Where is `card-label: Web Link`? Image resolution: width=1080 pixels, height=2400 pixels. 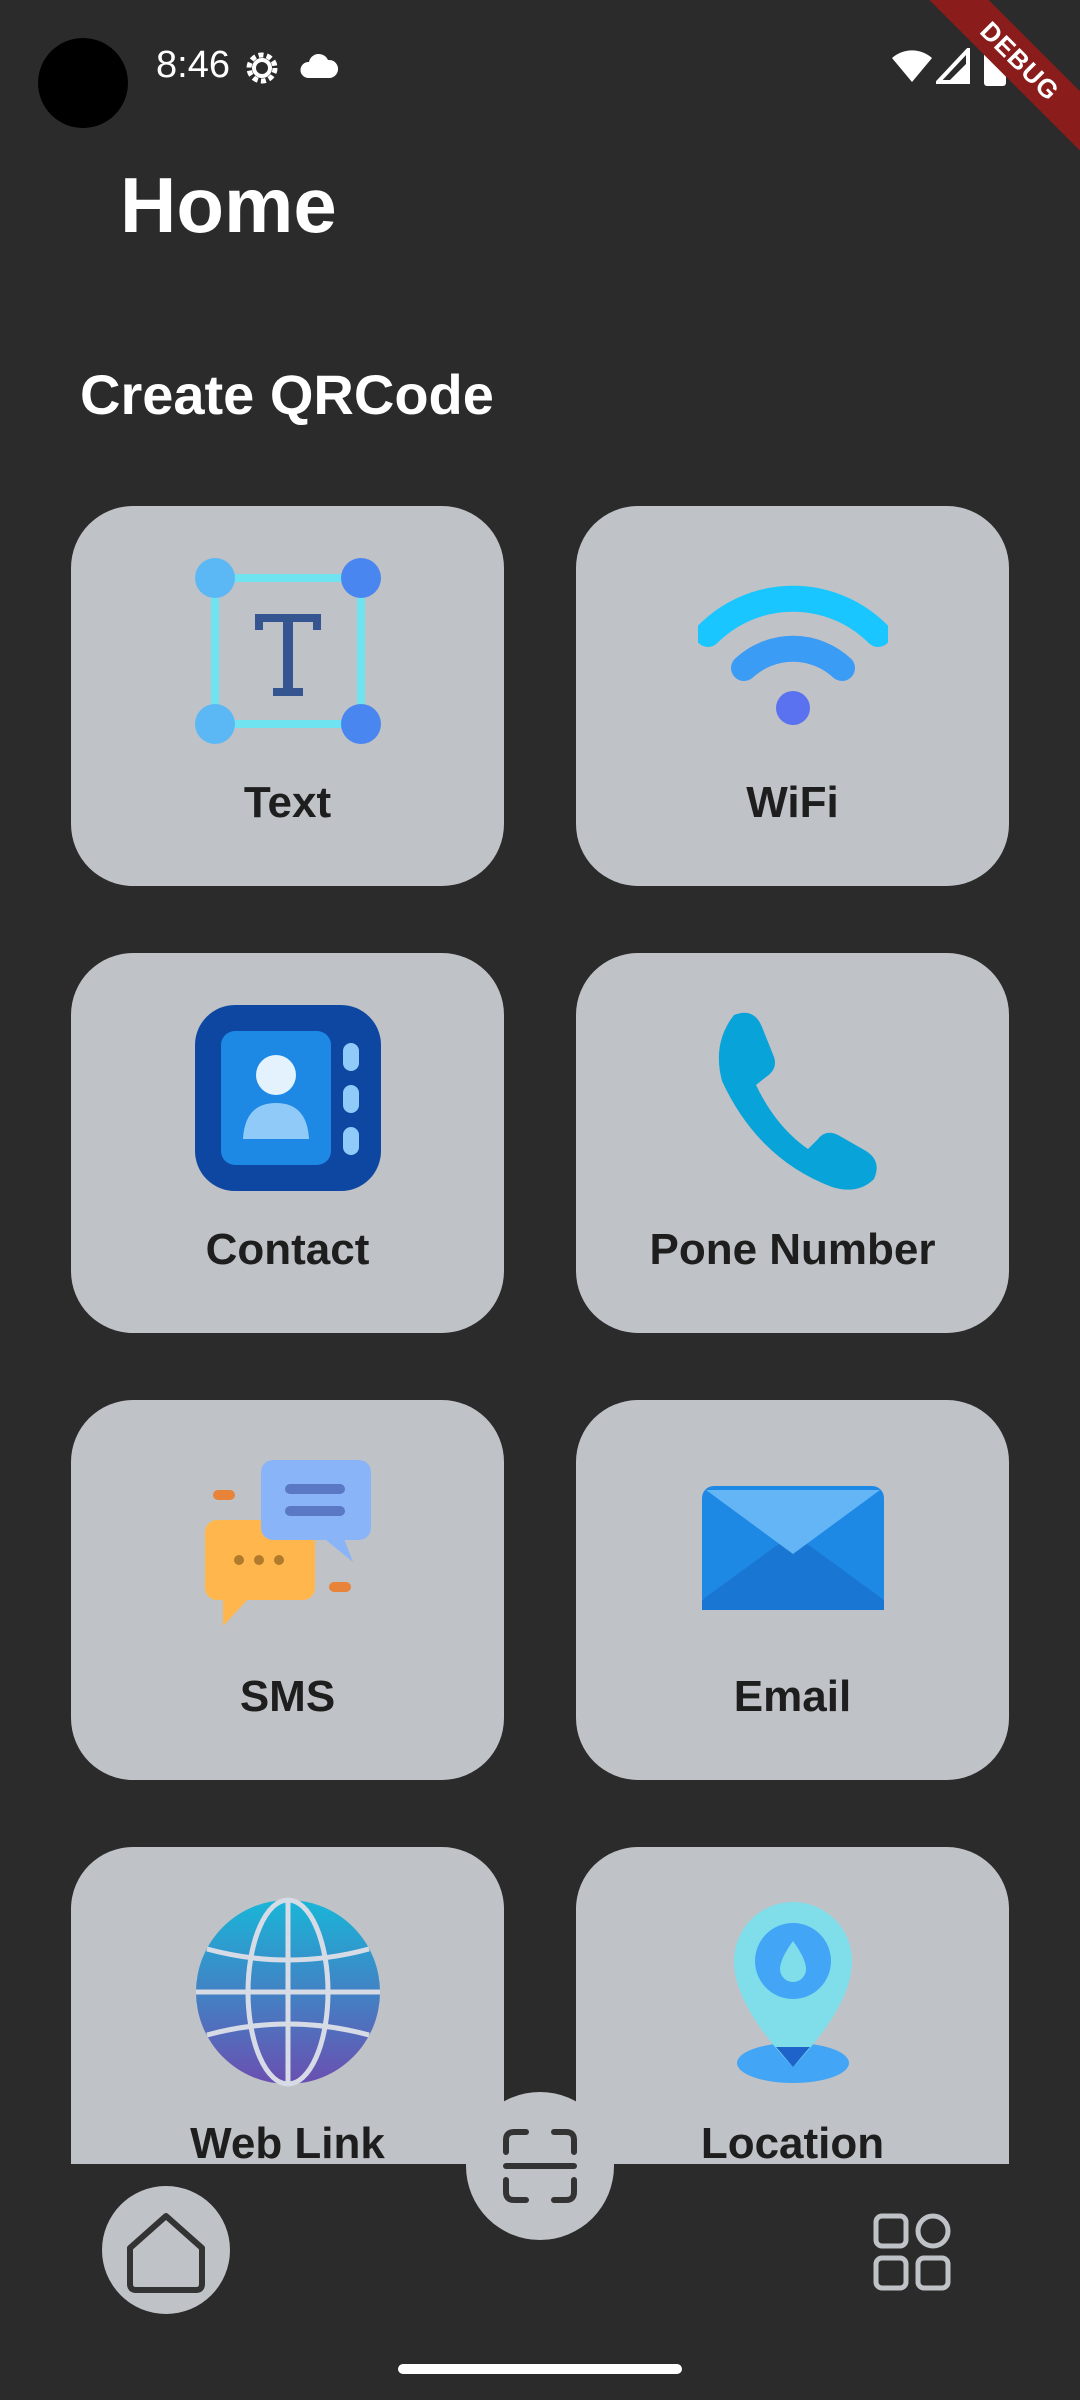 card-label: Web Link is located at coordinates (287, 2141).